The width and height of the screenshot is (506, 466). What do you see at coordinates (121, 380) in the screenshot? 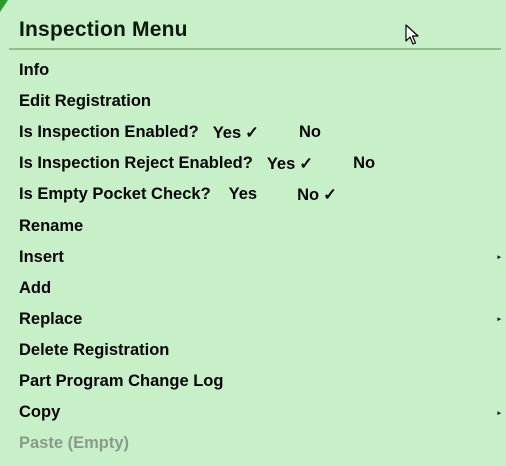
I see `menu-item-label: Part Program Change Log` at bounding box center [121, 380].